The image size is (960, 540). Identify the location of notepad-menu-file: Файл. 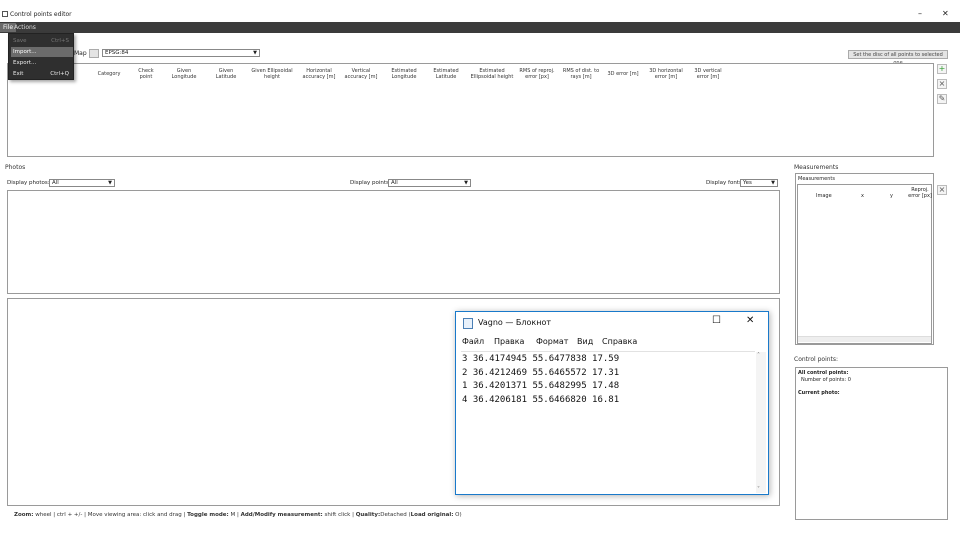
(473, 341).